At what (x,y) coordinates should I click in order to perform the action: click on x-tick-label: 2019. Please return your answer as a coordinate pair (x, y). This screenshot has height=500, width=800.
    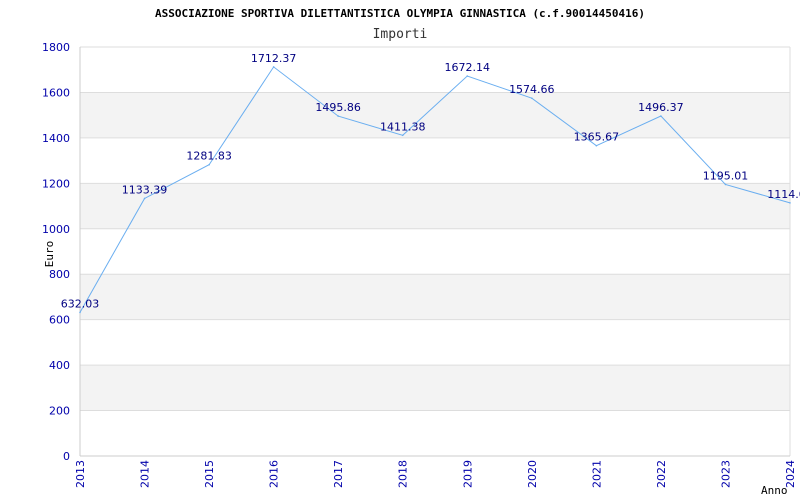
    Looking at the image, I should click on (467, 474).